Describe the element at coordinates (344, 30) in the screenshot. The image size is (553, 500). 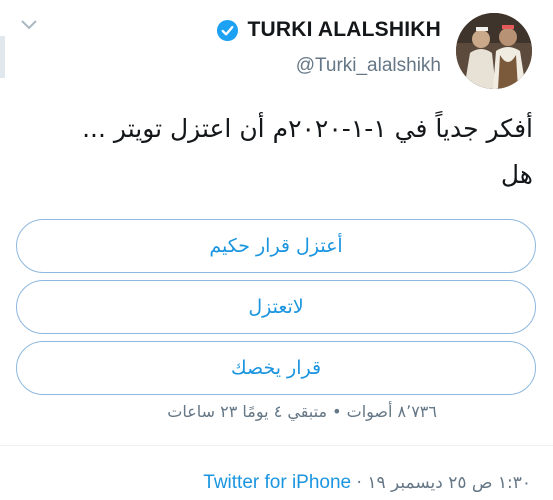
I see `user-name: TURKI ALALSHIKH` at that location.